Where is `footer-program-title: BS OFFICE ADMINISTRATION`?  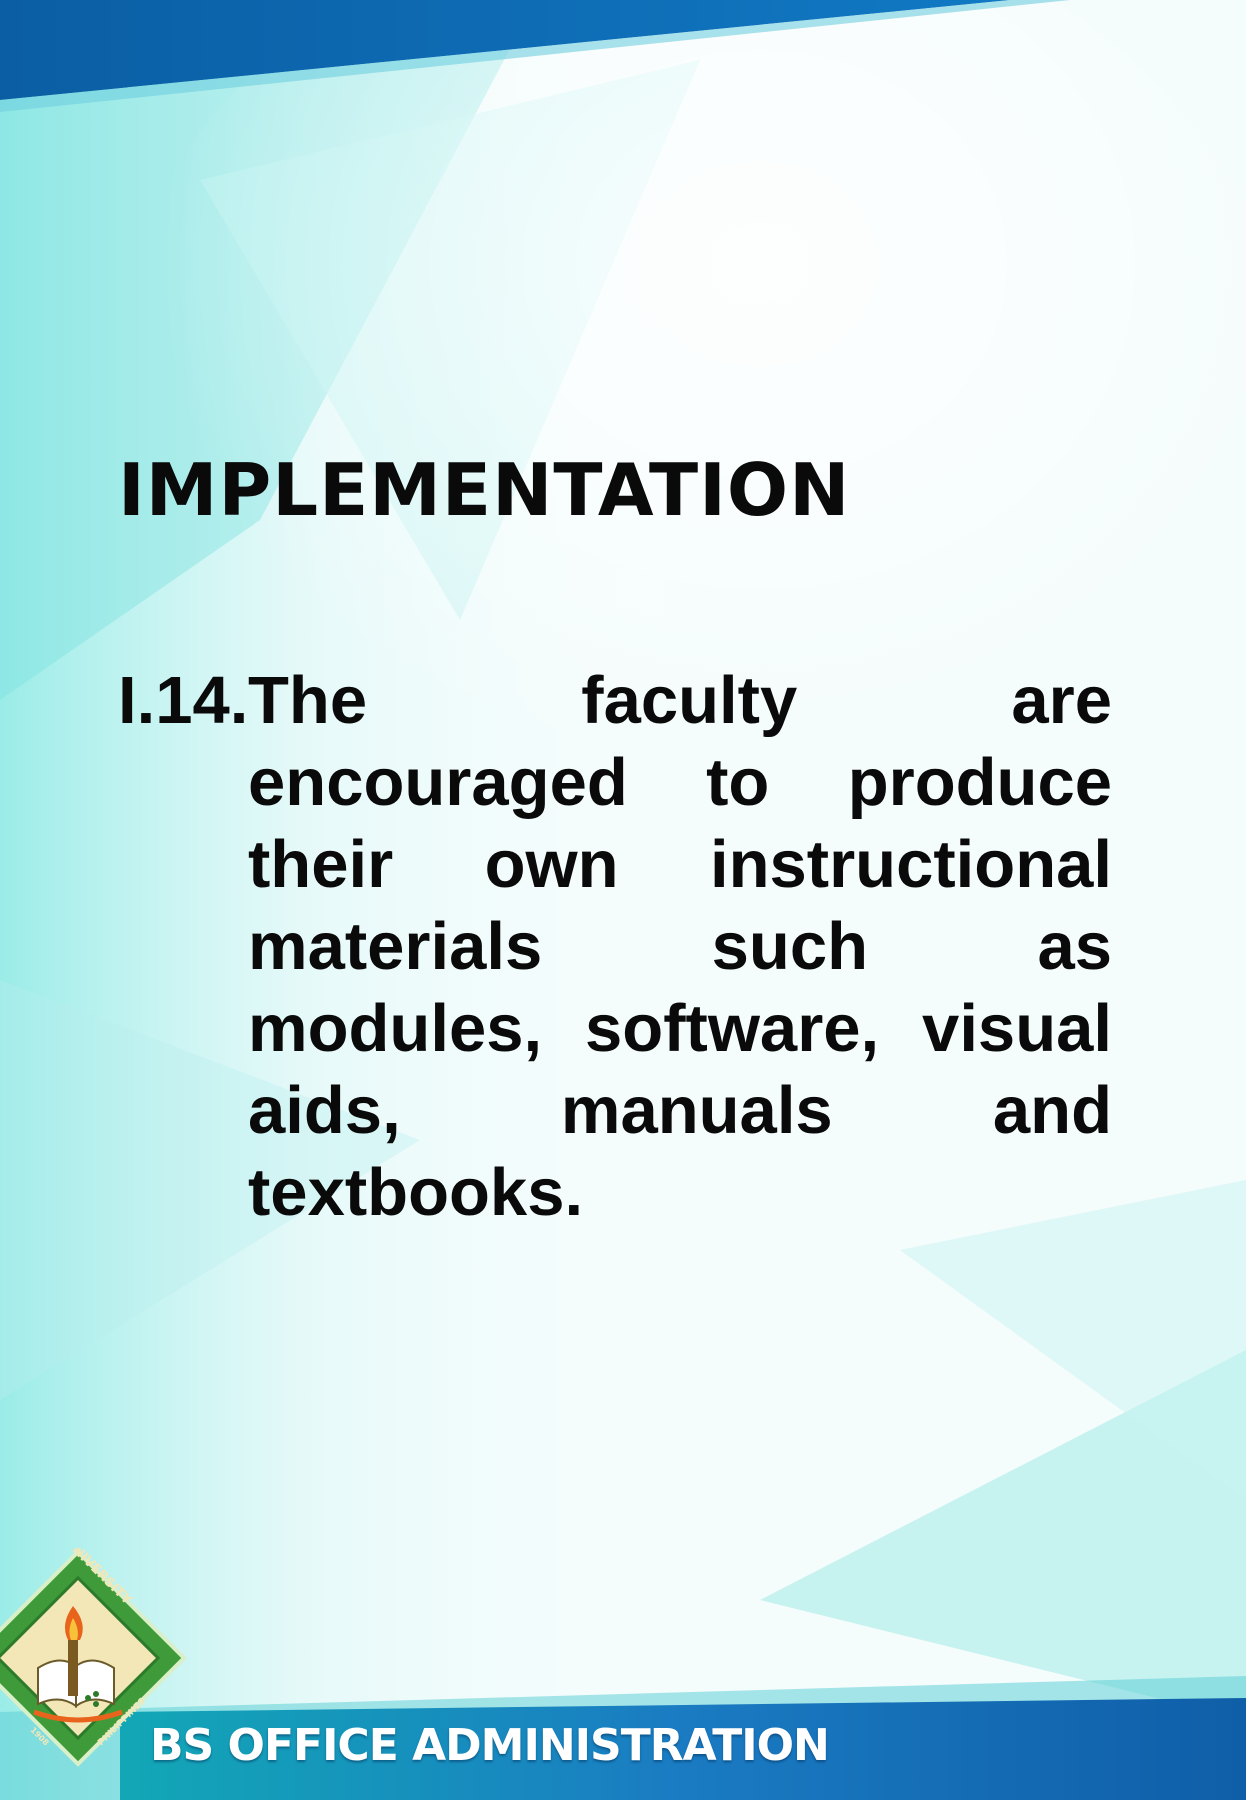
footer-program-title: BS OFFICE ADMINISTRATION is located at coordinates (490, 1745).